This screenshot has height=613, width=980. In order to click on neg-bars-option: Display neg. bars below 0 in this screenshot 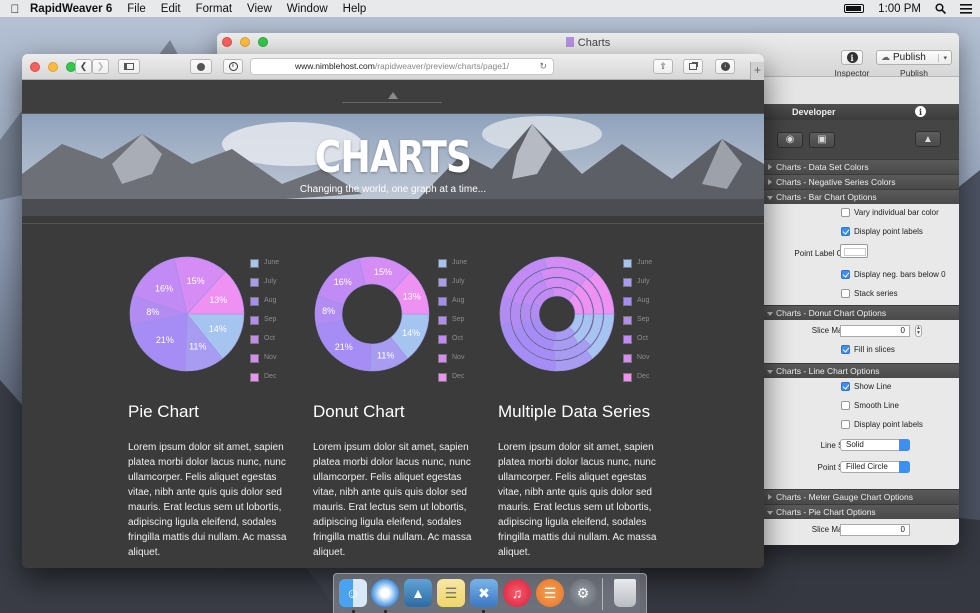, I will do `click(861, 275)`.